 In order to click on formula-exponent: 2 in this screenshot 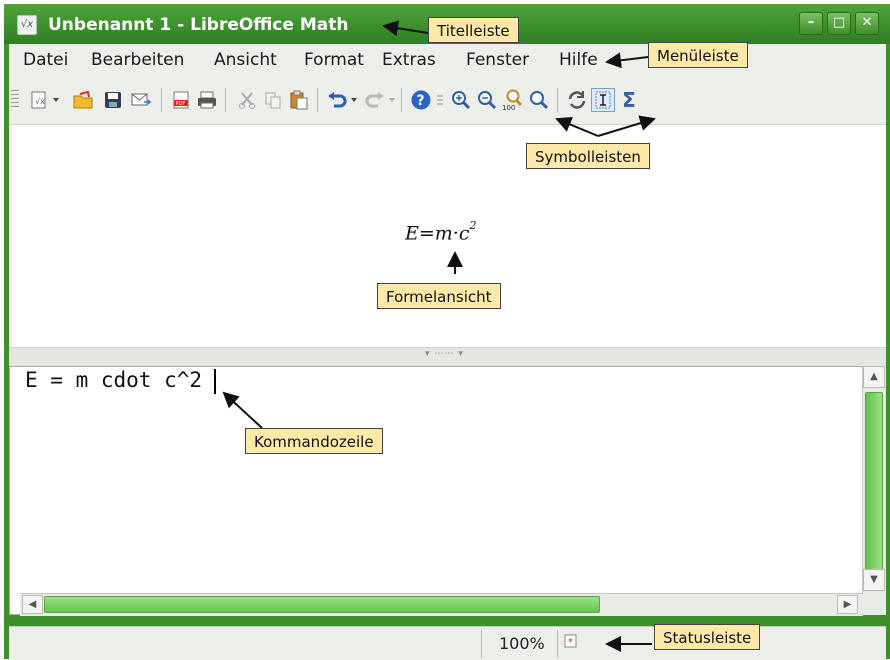, I will do `click(473, 225)`.